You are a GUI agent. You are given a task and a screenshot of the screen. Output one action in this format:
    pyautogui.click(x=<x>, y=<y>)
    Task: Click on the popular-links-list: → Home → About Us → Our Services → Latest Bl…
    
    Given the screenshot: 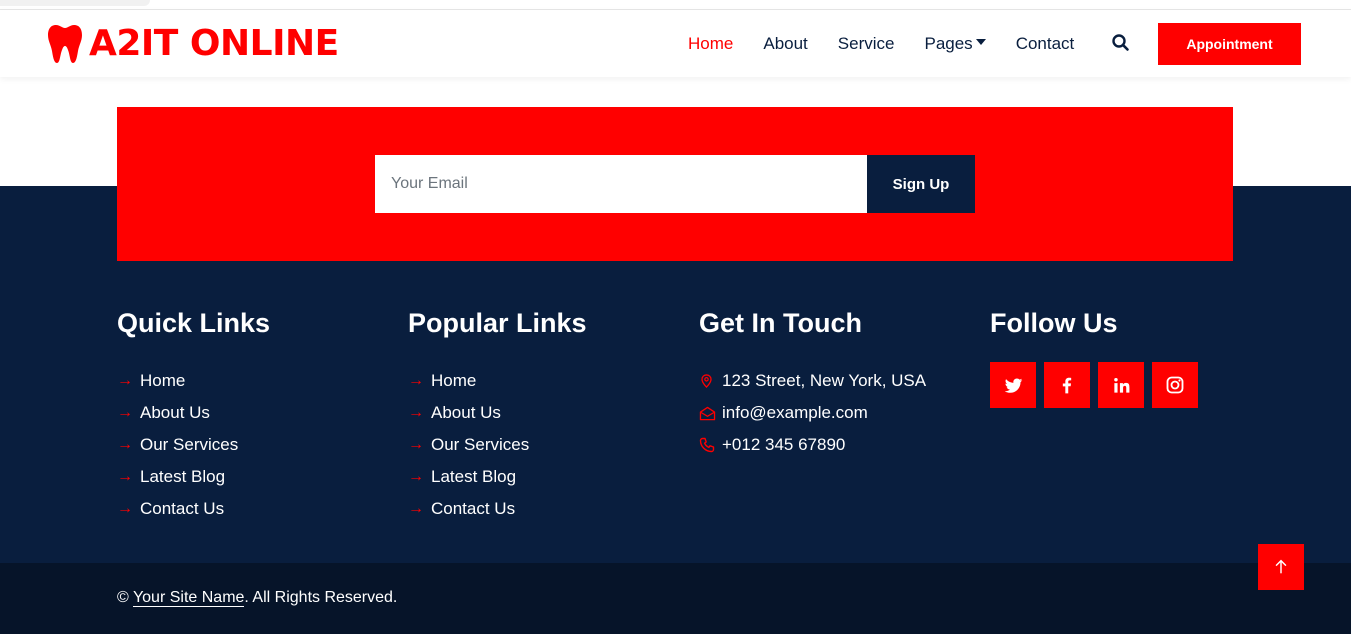 What is the action you would take?
    pyautogui.click(x=497, y=445)
    